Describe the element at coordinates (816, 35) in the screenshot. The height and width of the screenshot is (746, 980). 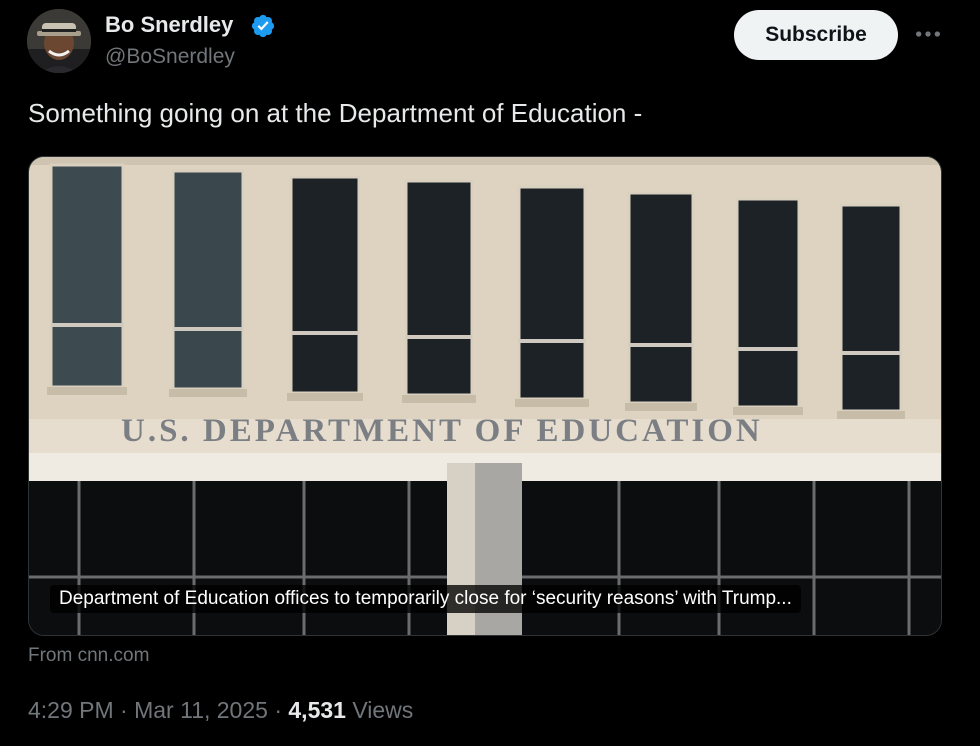
I see `subscribe-button: Subscribe` at that location.